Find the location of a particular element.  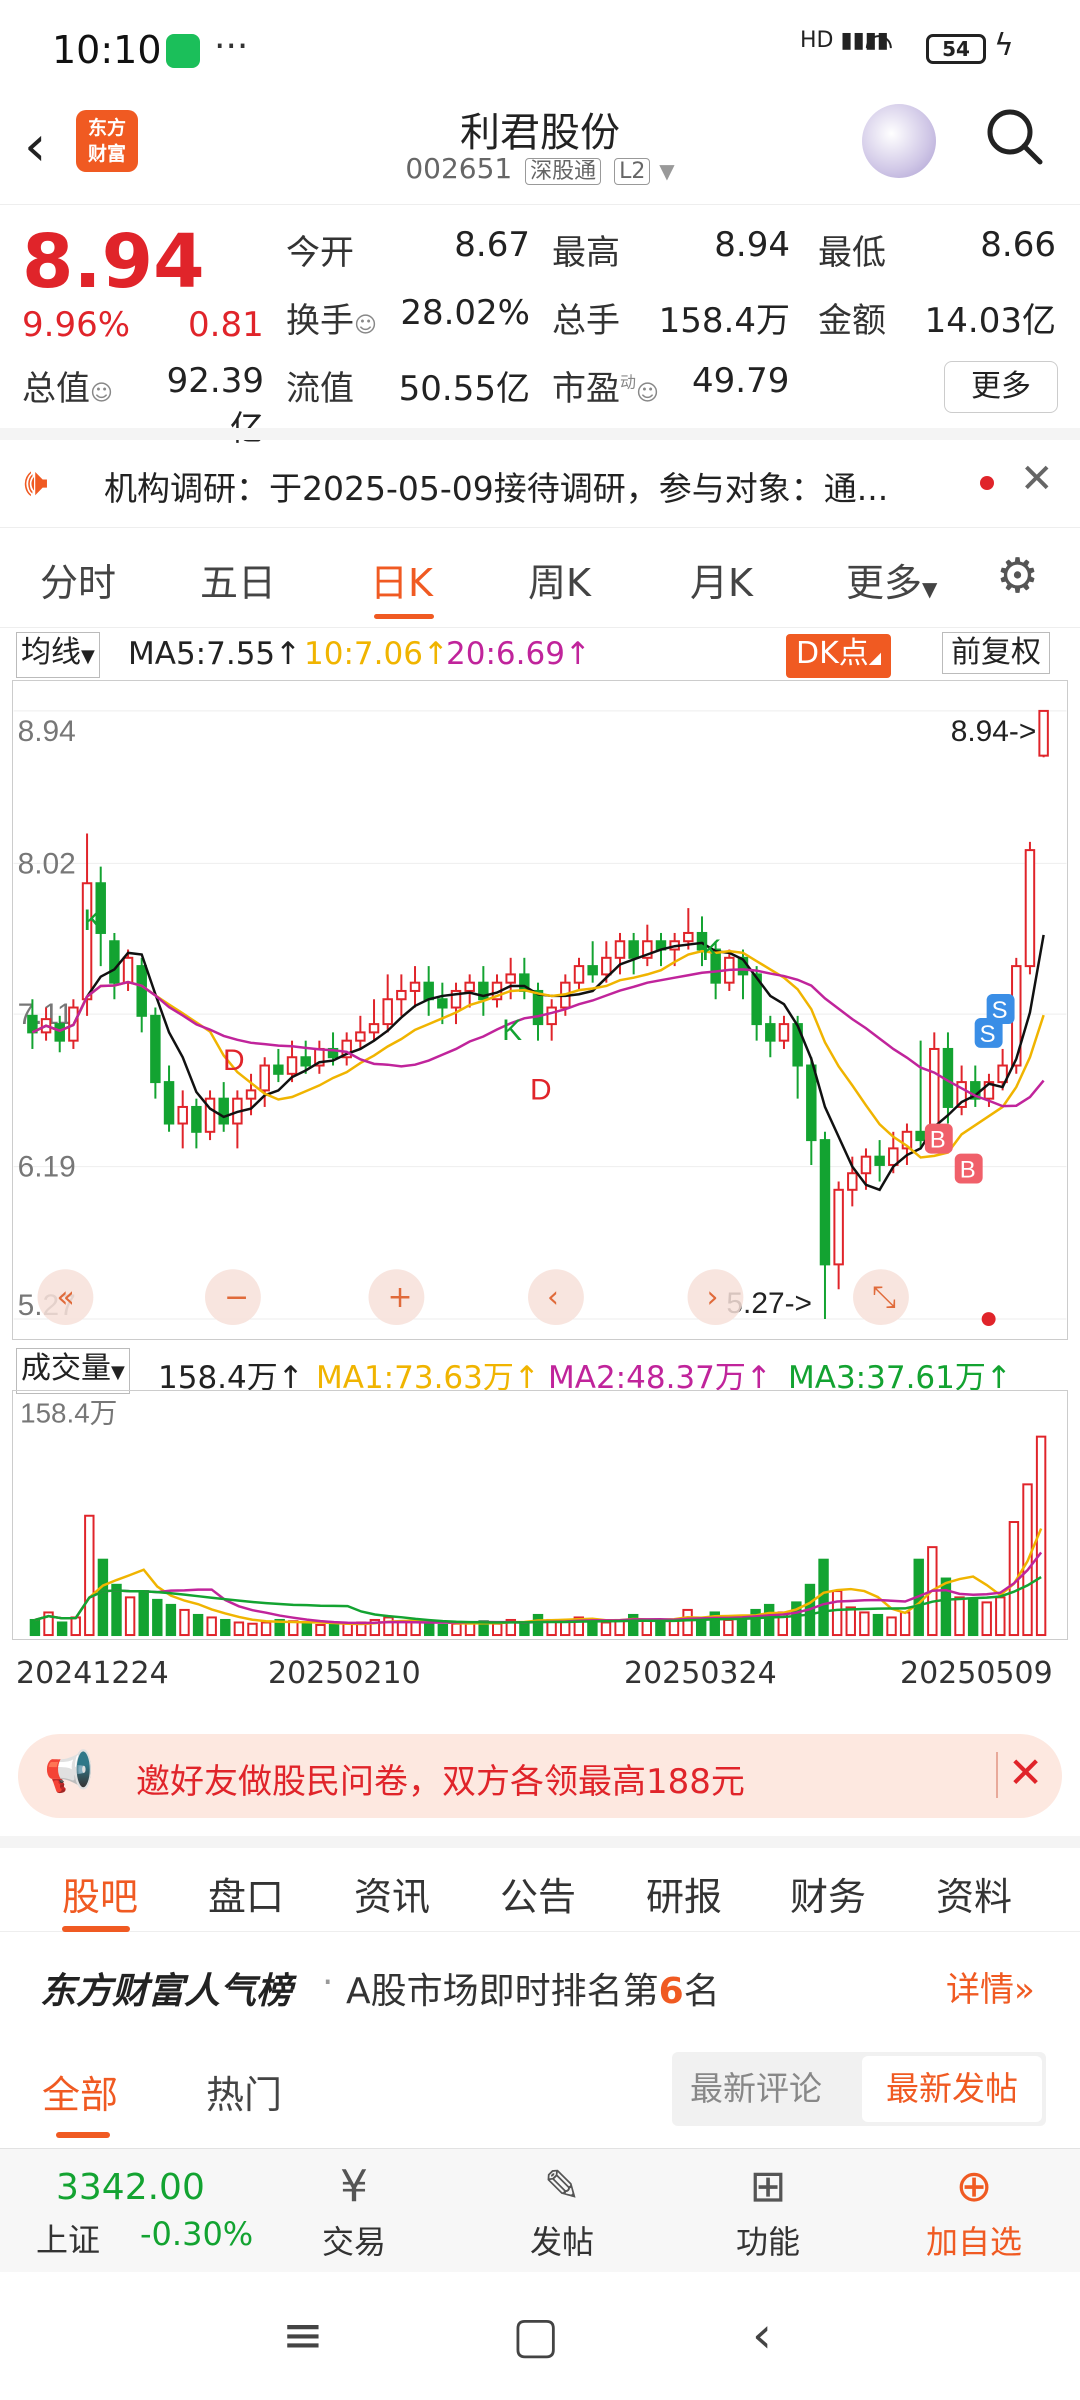

change-percent: 9.96% is located at coordinates (76, 325).